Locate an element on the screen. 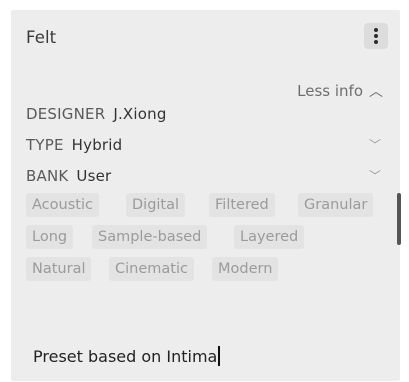  tag-chip: Filtered is located at coordinates (242, 205).